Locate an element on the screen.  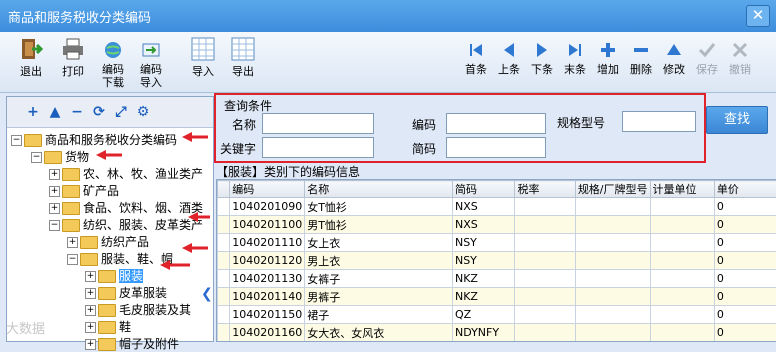
tree-node-apparel-shoes-hats: −服装、鞋、帽 is located at coordinates (120, 258).